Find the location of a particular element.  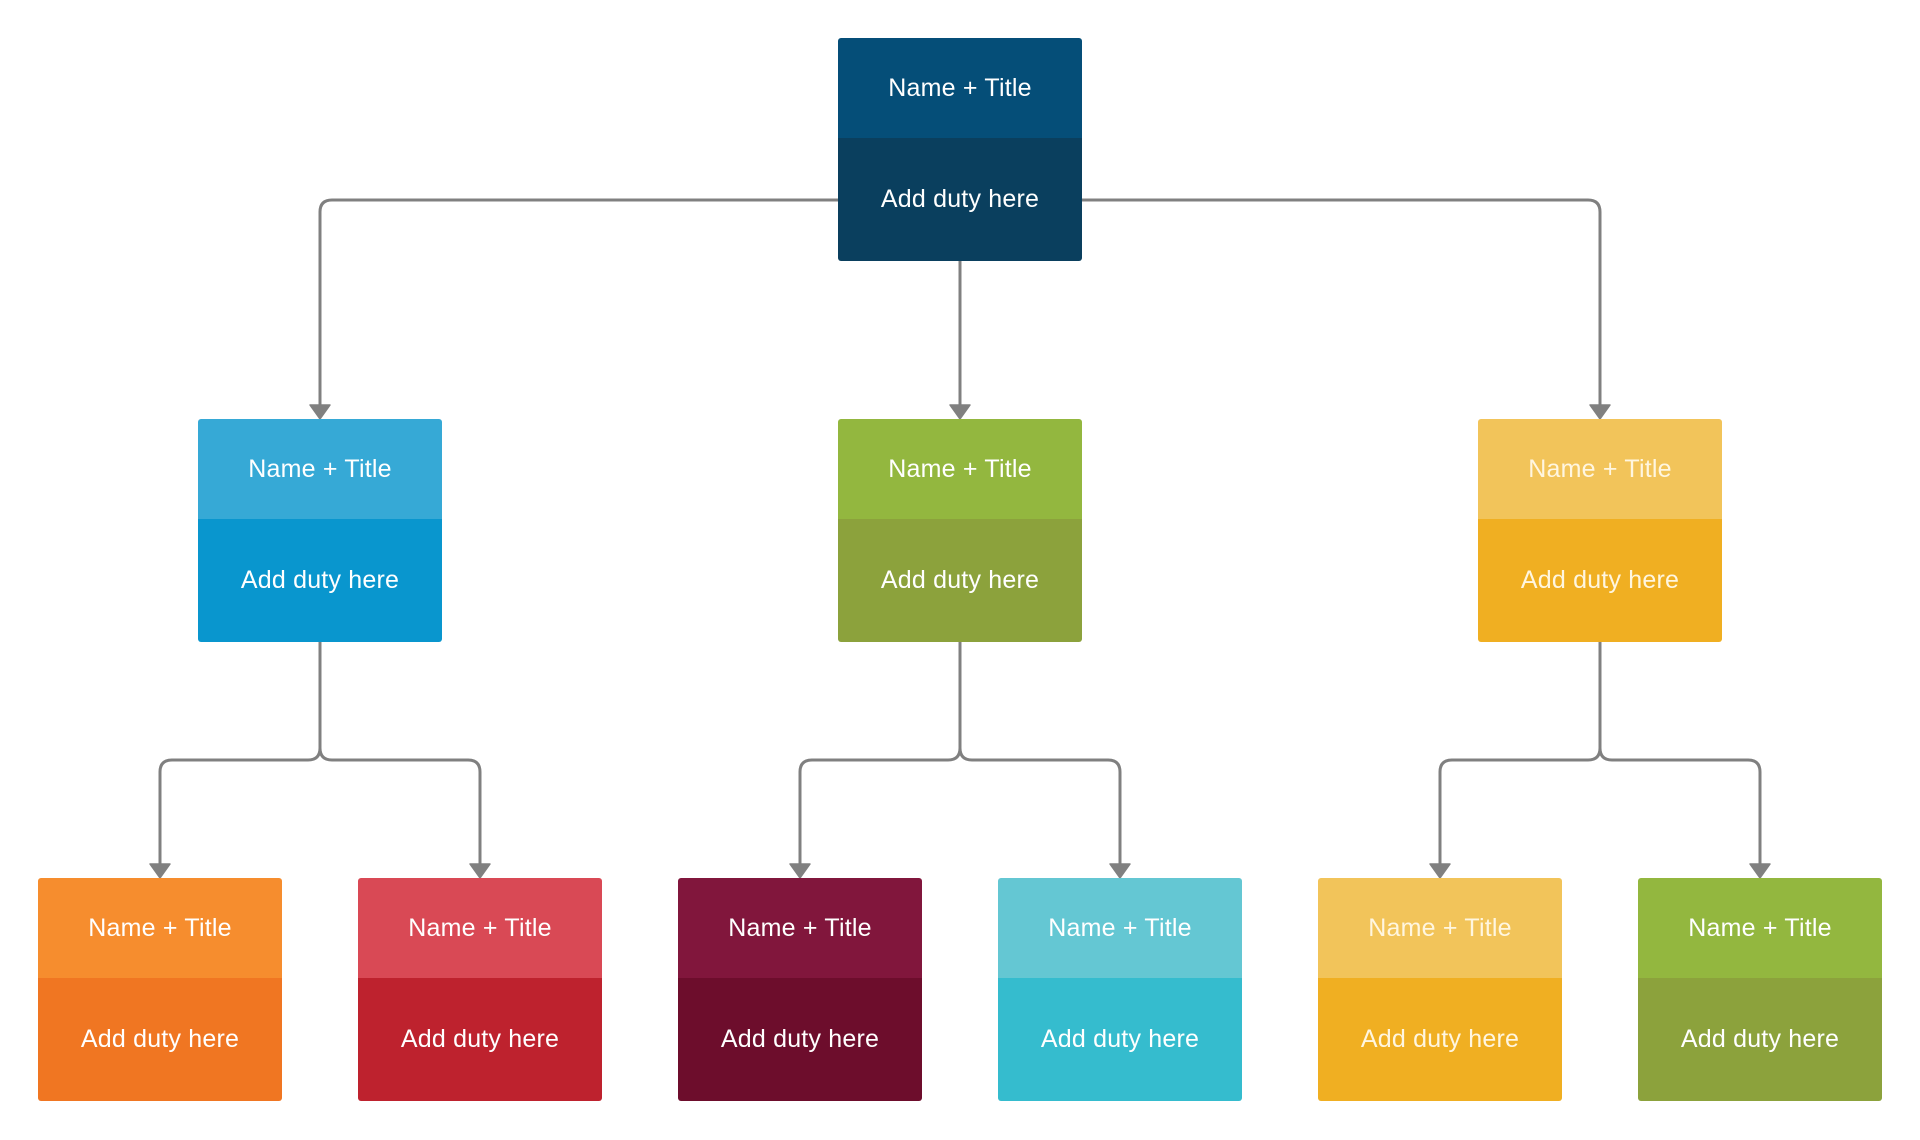

org-node-level3-2: Name + Title Add duty here is located at coordinates (480, 989).